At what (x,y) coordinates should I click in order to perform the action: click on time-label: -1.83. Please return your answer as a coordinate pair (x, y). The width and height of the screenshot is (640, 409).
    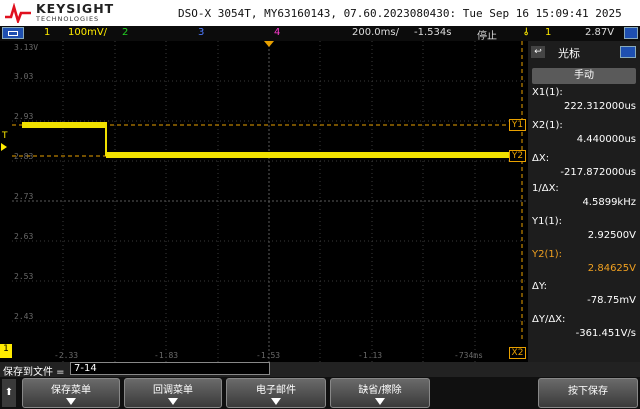
    Looking at the image, I should click on (166, 355).